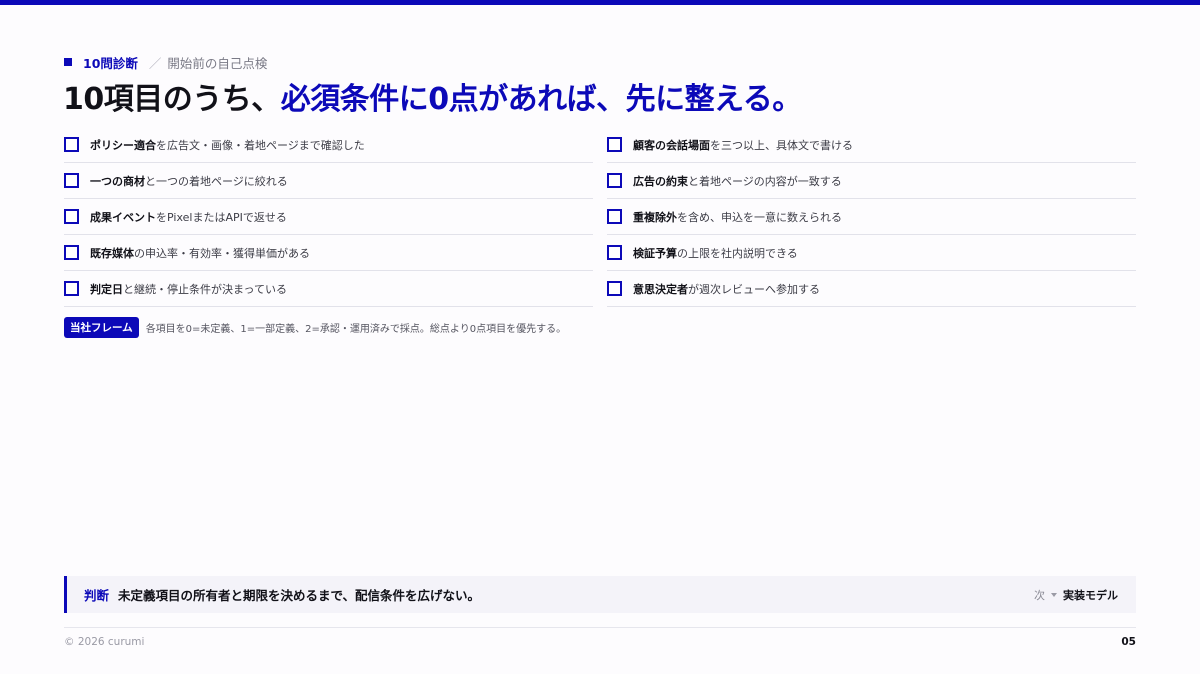 This screenshot has height=674, width=1200. What do you see at coordinates (765, 181) in the screenshot?
I see `item-rest: と着地ページの内容が一致する` at bounding box center [765, 181].